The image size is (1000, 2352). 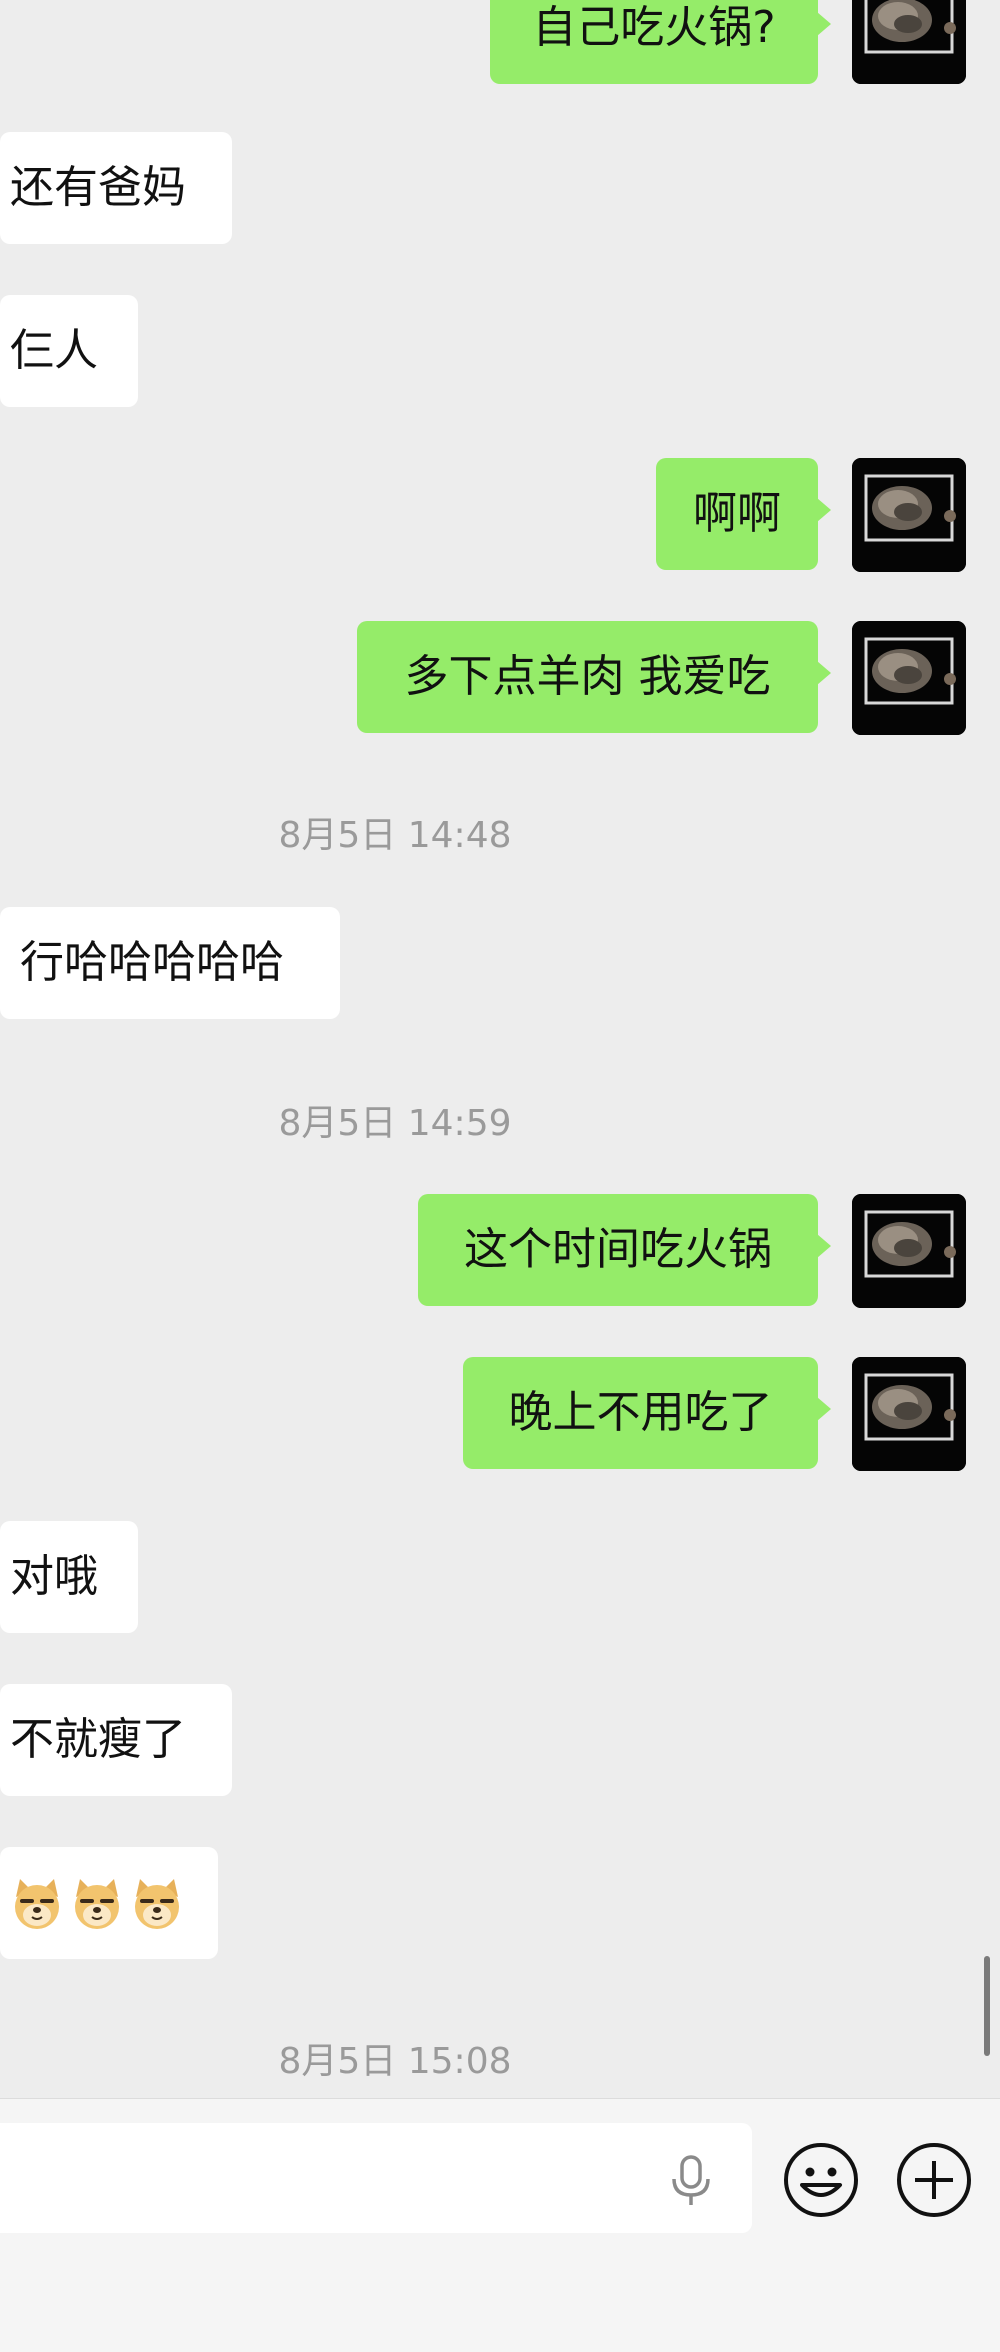 I want to click on message-bubble-received: 对哦, so click(x=69, y=1577).